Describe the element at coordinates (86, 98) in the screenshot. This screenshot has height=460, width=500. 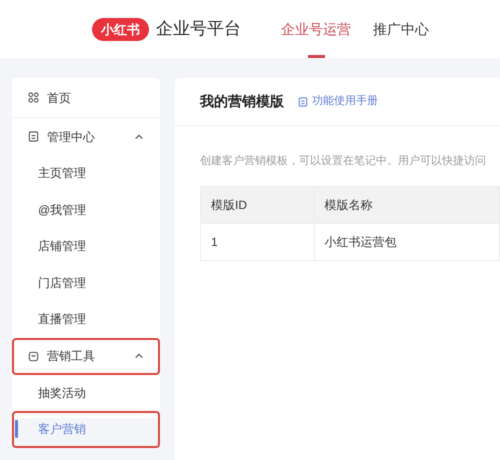
I see `sidebar-item: 首页` at that location.